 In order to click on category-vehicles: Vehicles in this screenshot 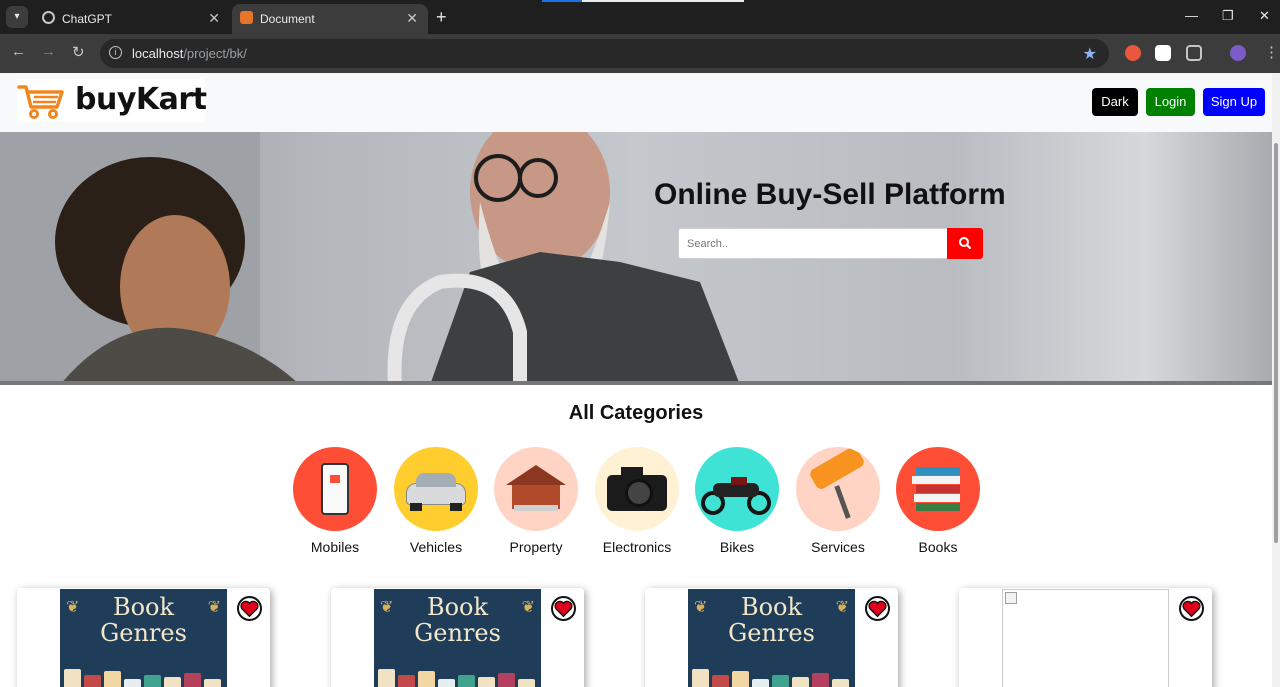, I will do `click(436, 501)`.